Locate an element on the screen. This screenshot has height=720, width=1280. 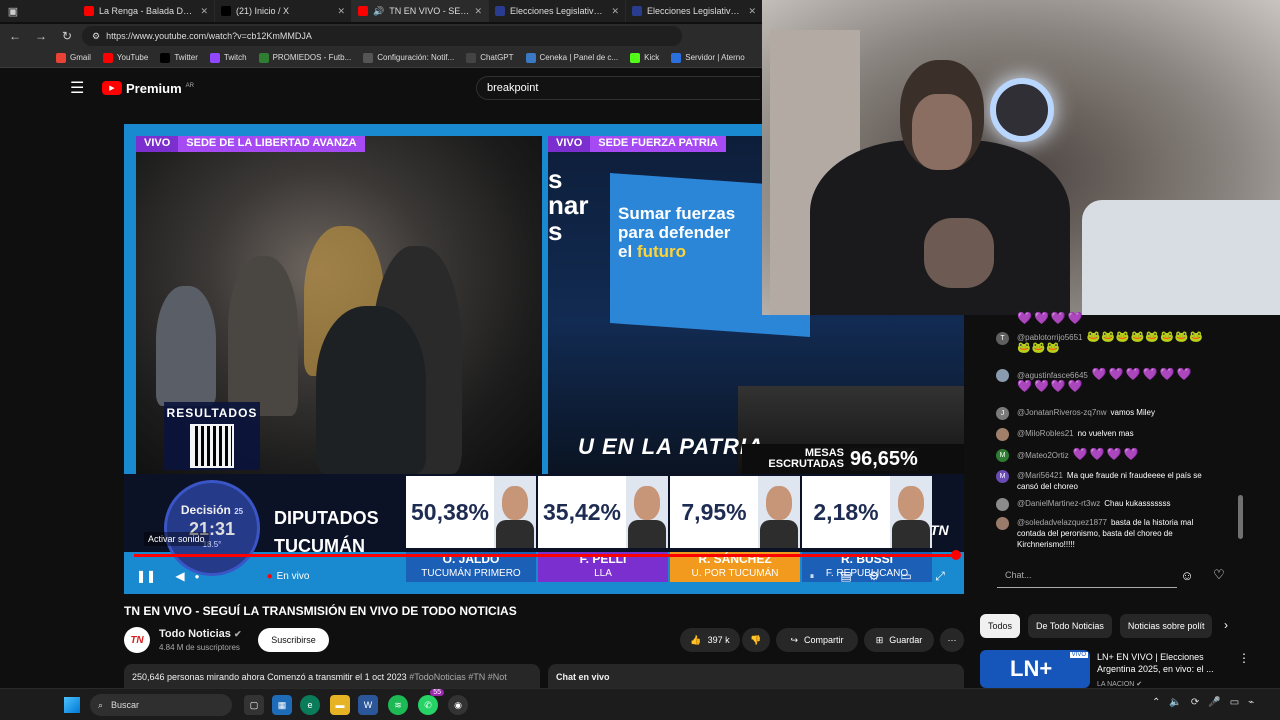
candidate-photo is located at coordinates (647, 512).